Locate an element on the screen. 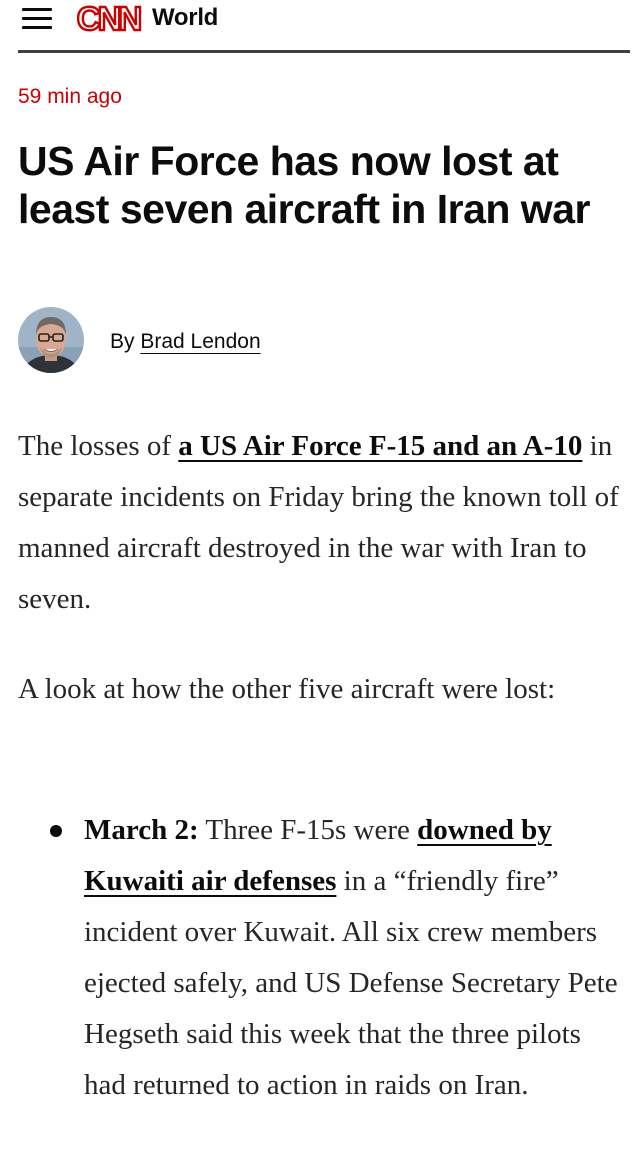  bullet-text-before: Three F-15s were is located at coordinates (308, 830).